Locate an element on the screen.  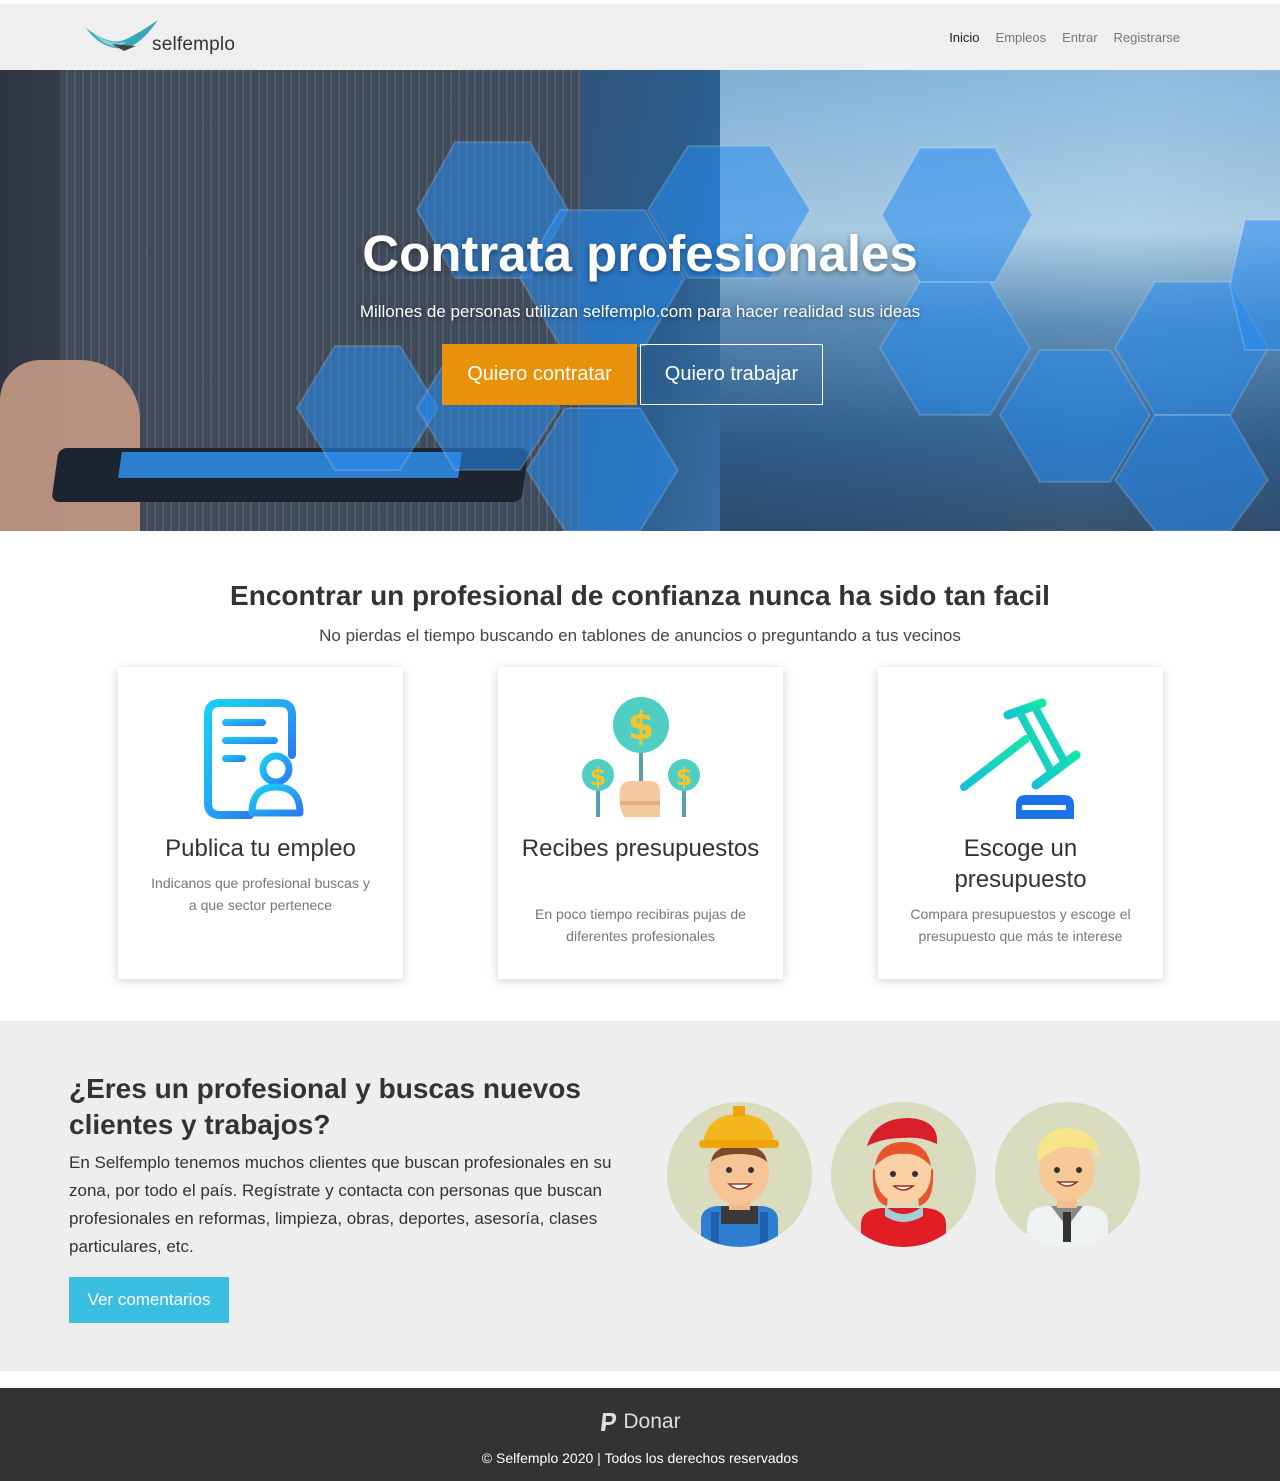
resume-icon is located at coordinates (254, 759).